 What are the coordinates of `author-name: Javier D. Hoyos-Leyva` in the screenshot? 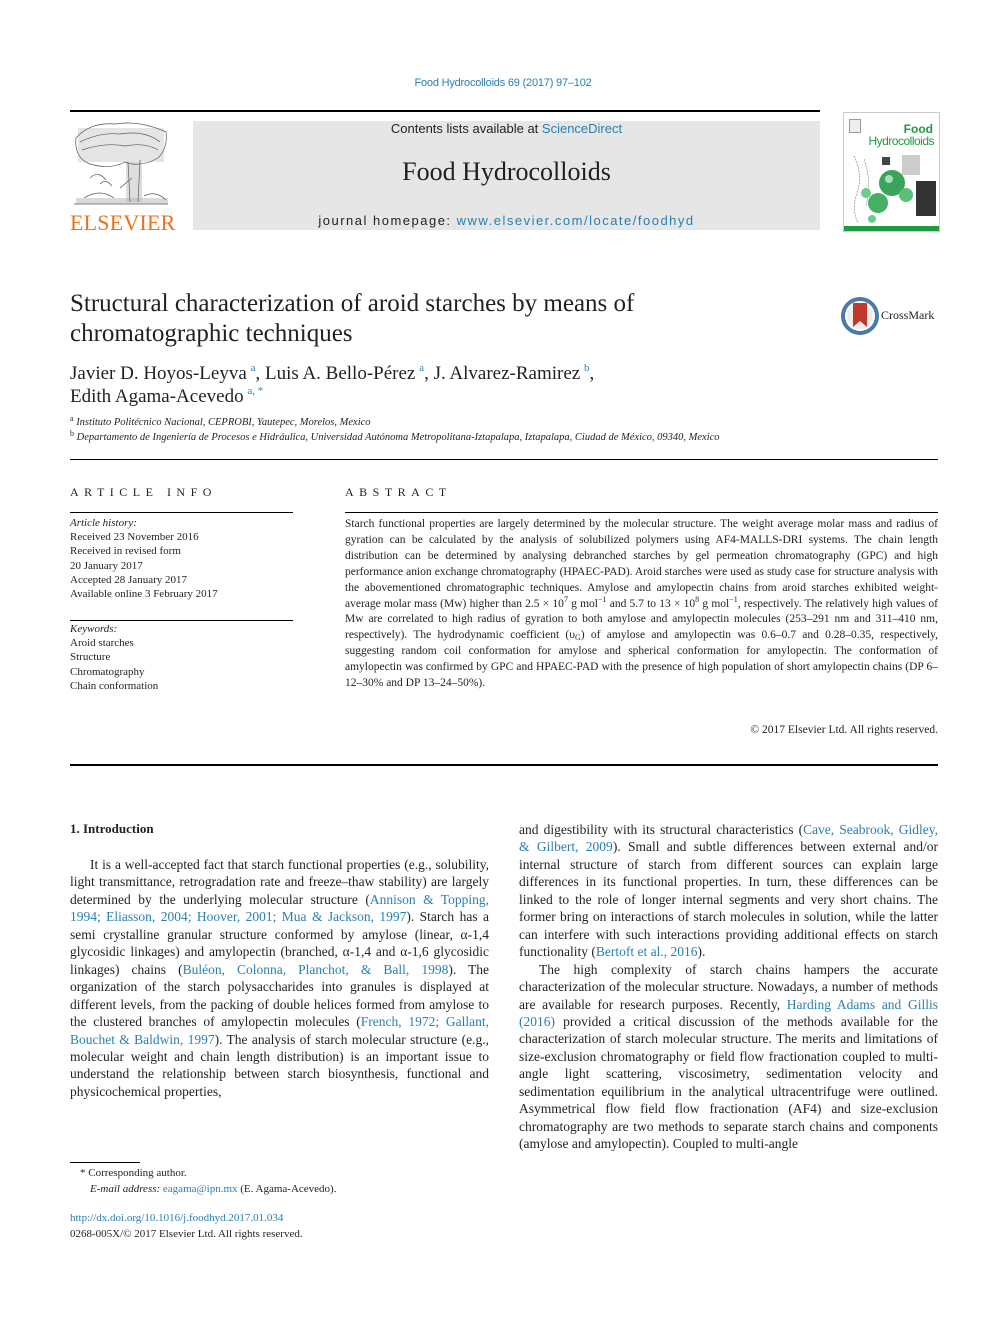 It's located at (158, 373).